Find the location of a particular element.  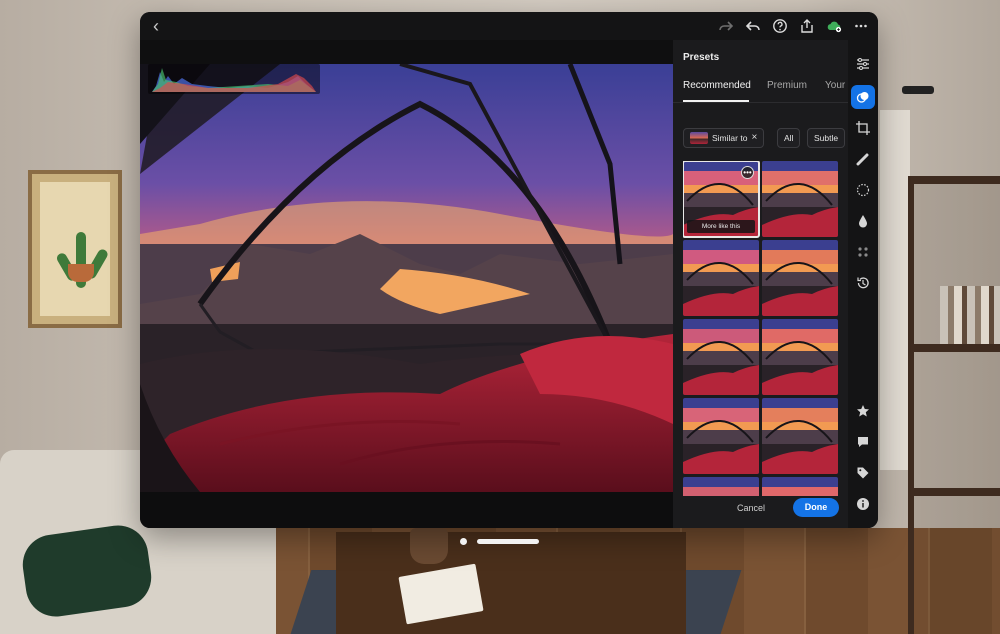

cloud-sync-icon is located at coordinates (834, 26).